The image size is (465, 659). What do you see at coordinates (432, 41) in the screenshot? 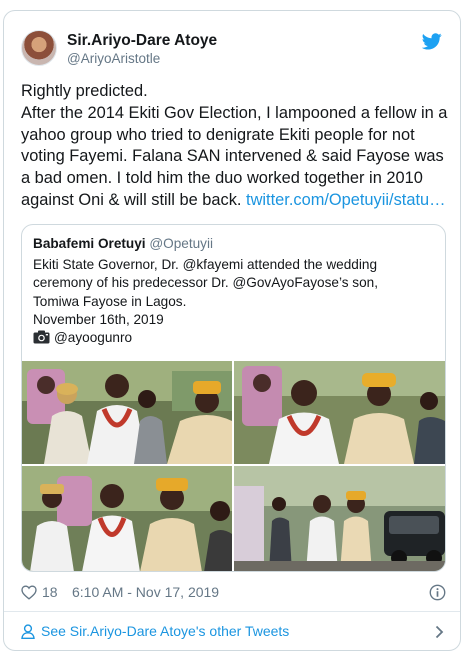
I see `twitter-bird-icon` at bounding box center [432, 41].